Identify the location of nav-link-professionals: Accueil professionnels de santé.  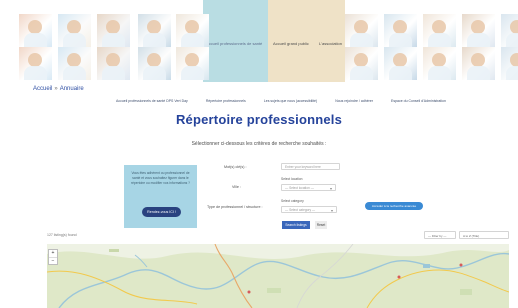
(234, 43).